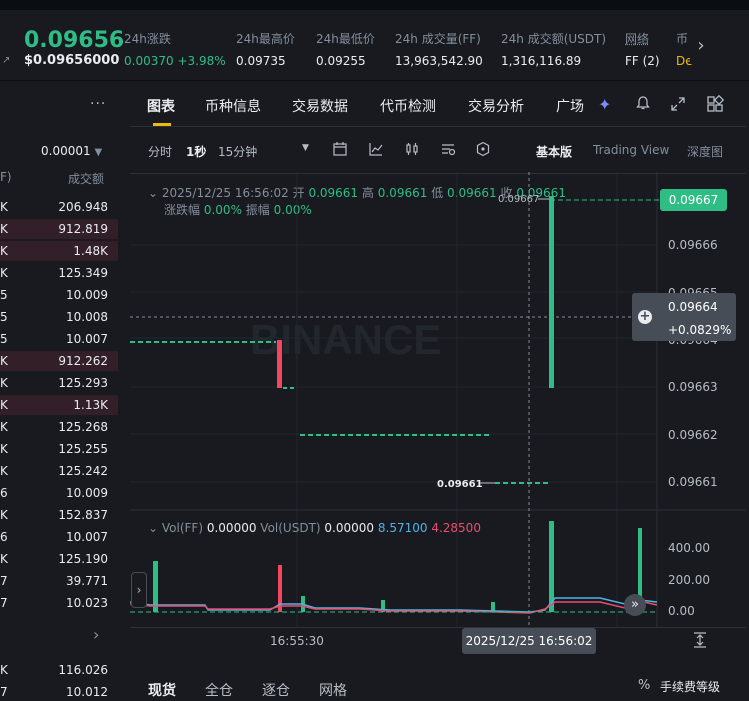  Describe the element at coordinates (297, 641) in the screenshot. I see `time-axis-label: 16:55:30` at that location.